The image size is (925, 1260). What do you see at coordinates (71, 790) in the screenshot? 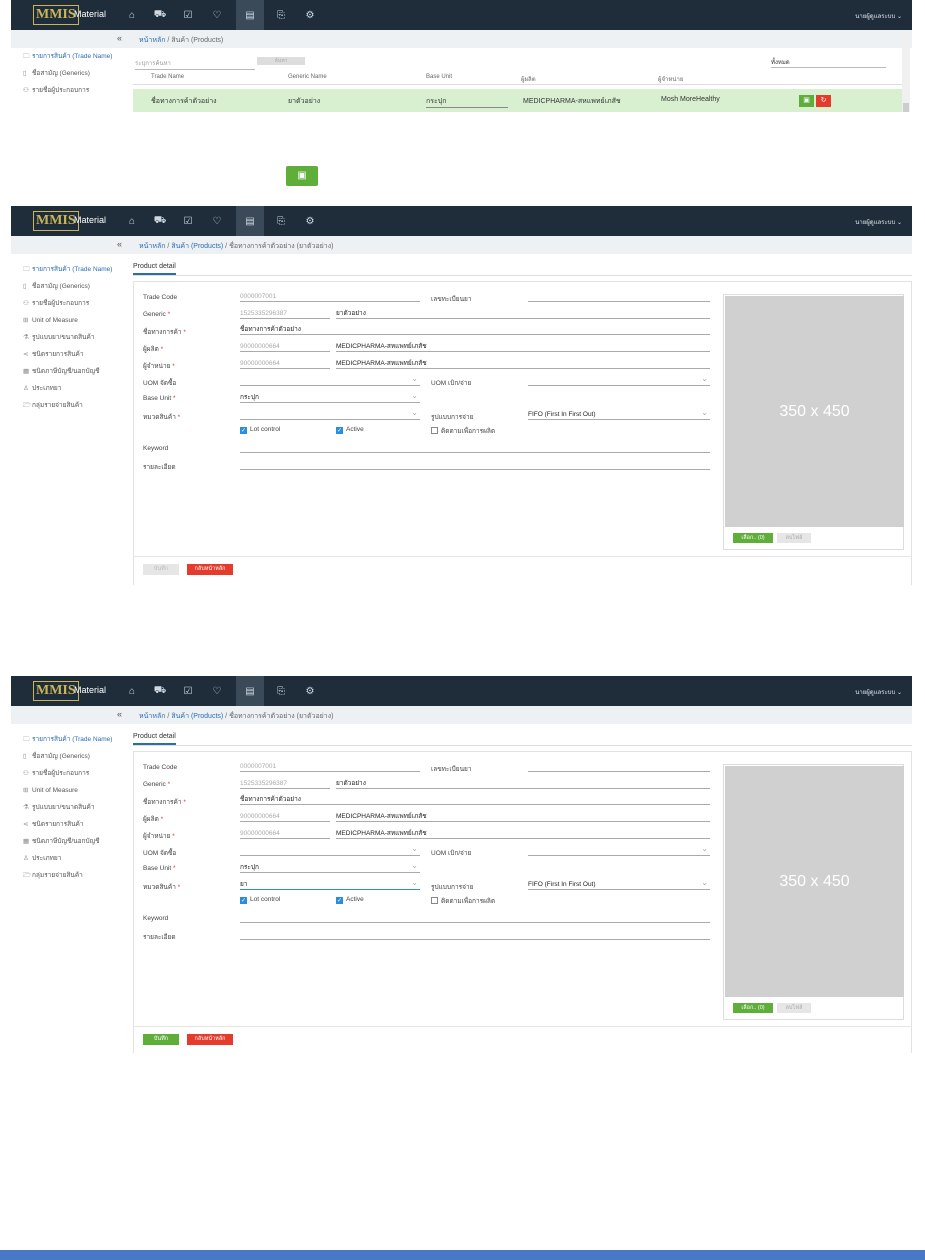
I see `sidebar-item-uom: ⊞ Unit of Measure` at bounding box center [71, 790].